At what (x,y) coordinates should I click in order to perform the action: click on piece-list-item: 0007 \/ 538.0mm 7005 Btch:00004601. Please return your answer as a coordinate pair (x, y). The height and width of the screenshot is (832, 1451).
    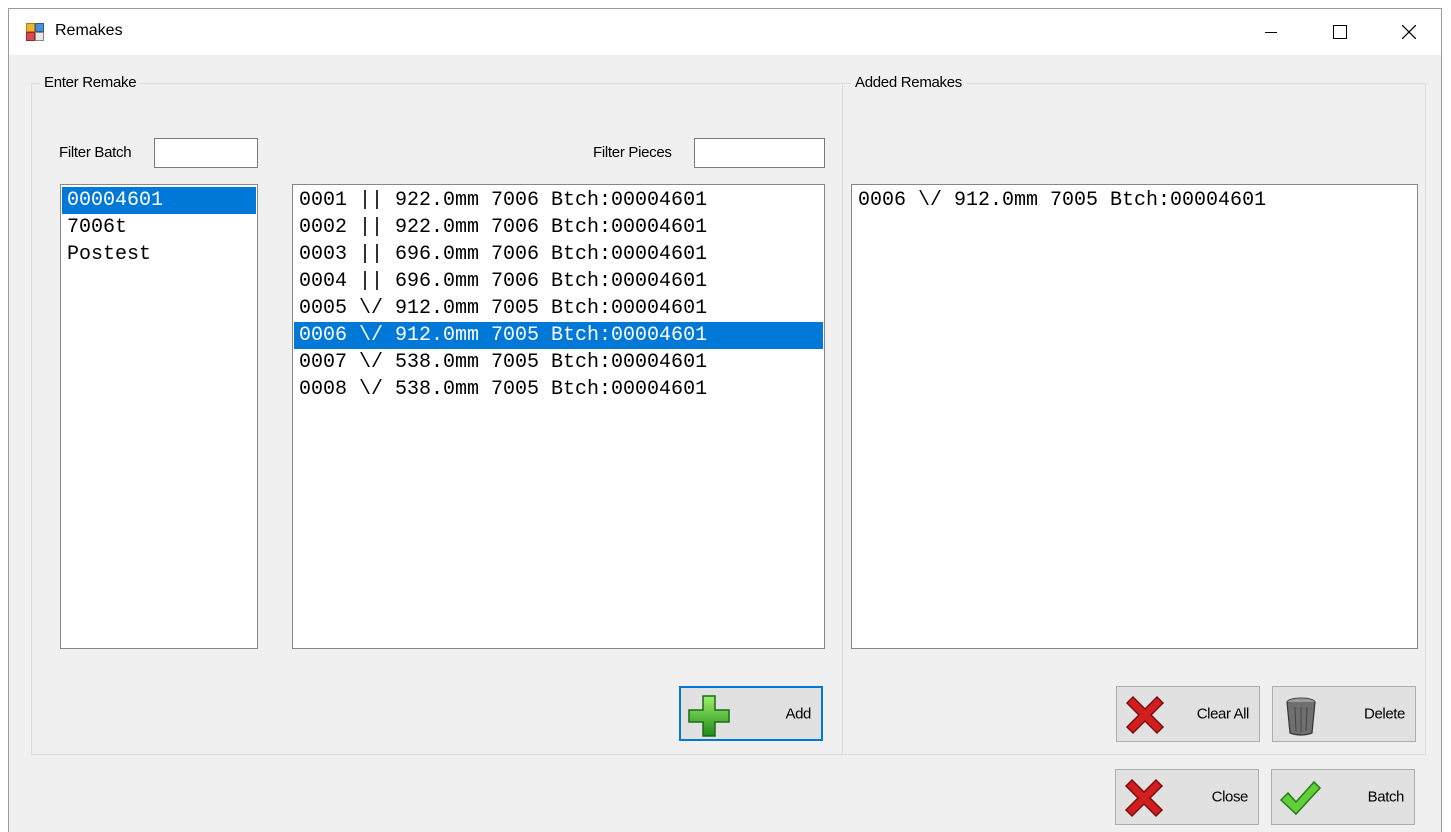
    Looking at the image, I should click on (558, 362).